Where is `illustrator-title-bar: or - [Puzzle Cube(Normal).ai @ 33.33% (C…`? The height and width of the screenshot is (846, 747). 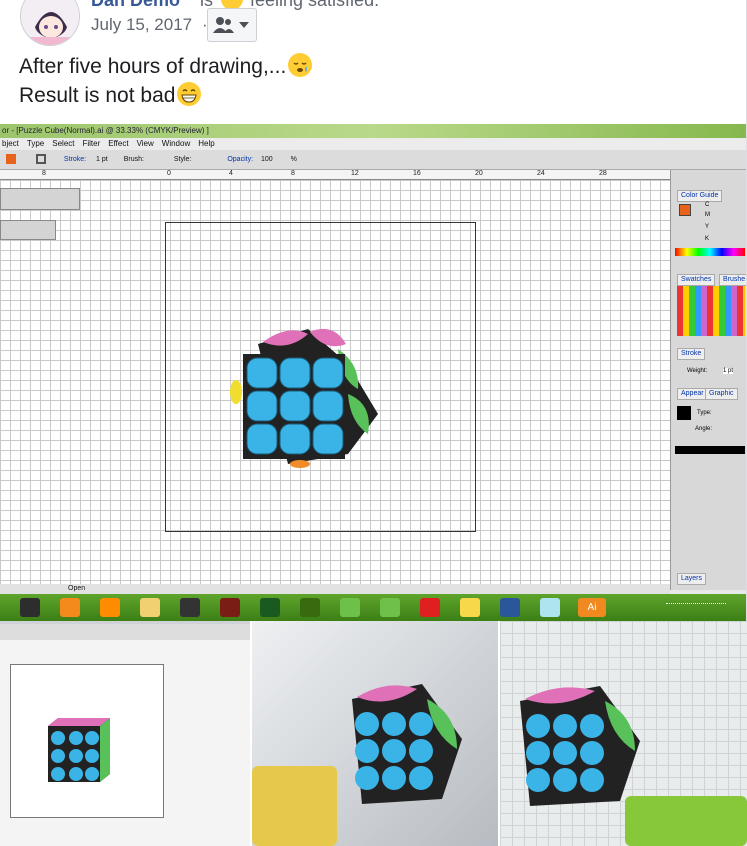
illustrator-title-bar: or - [Puzzle Cube(Normal).ai @ 33.33% (C… is located at coordinates (373, 131).